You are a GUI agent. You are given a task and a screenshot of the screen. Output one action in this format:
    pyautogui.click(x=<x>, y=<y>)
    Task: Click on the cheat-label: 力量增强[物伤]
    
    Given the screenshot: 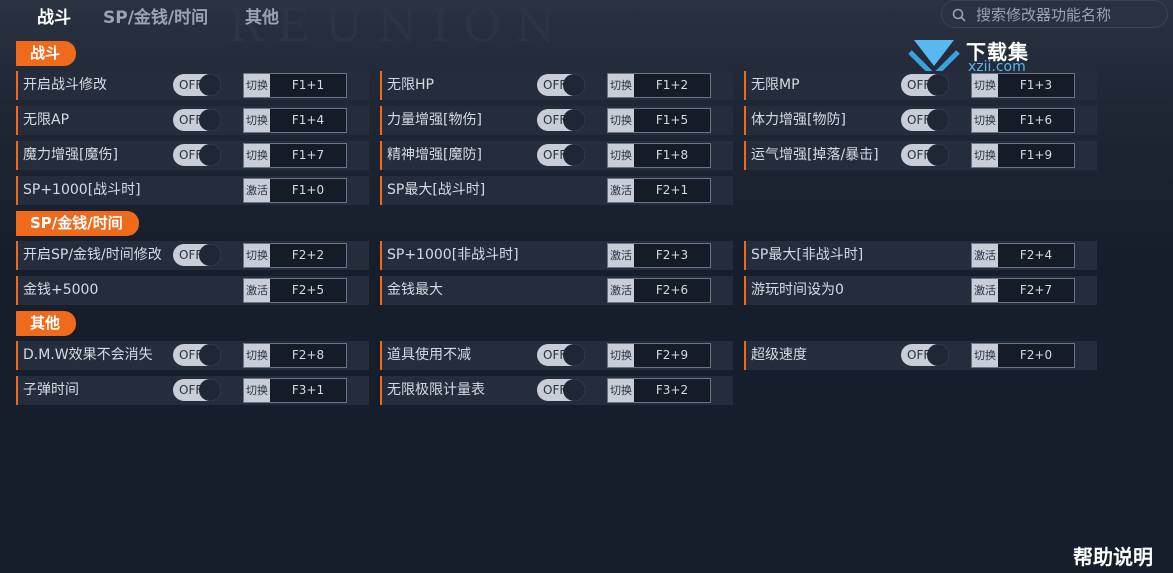 What is the action you would take?
    pyautogui.click(x=434, y=120)
    